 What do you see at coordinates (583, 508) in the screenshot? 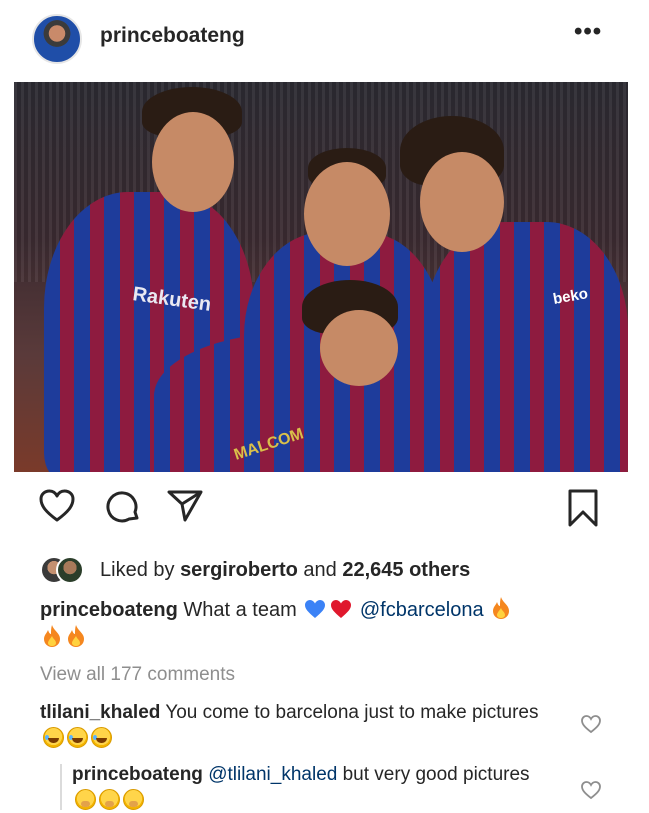
I see `bookmark-icon` at bounding box center [583, 508].